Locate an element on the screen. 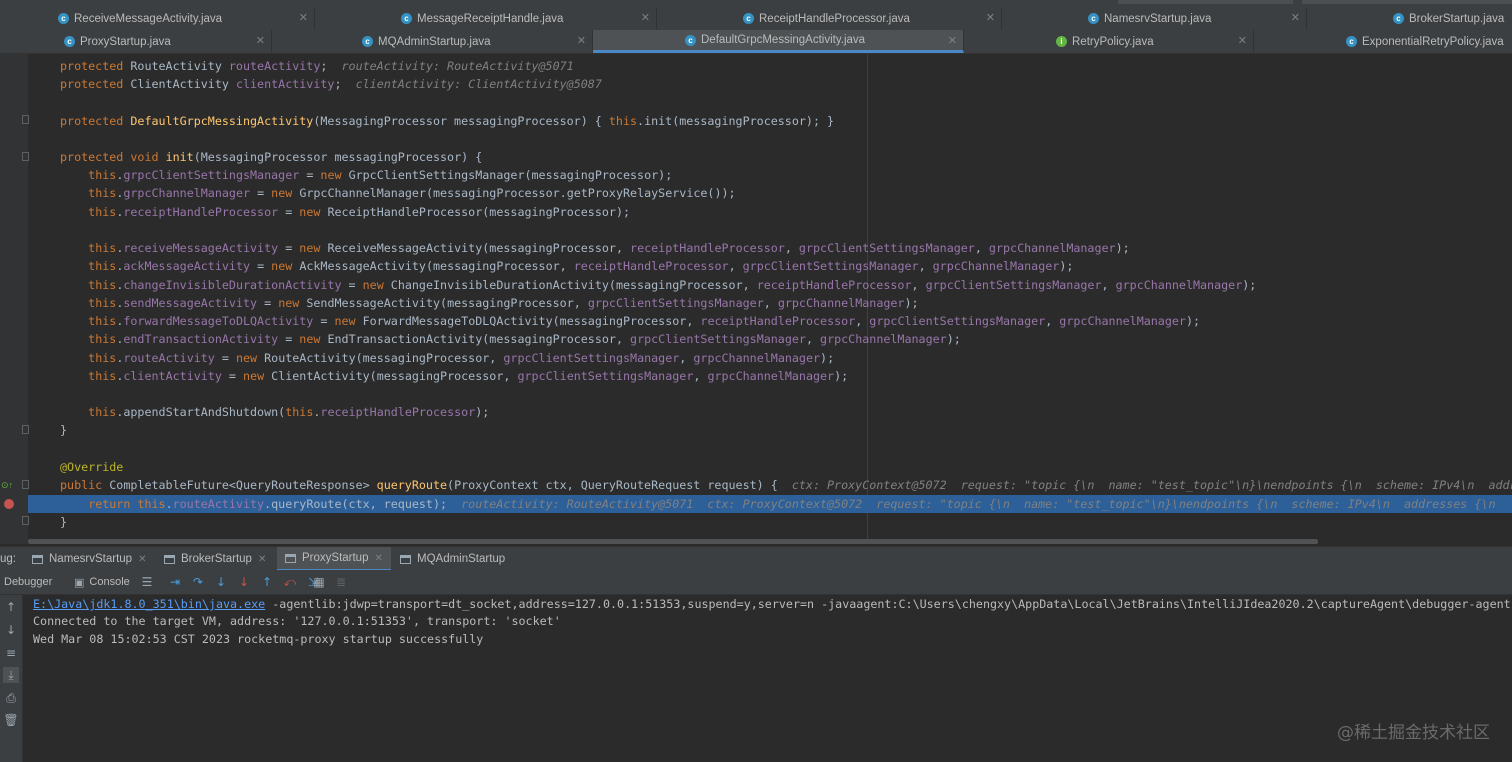 This screenshot has height=762, width=1512. horizontal-scrollbar is located at coordinates (673, 541).